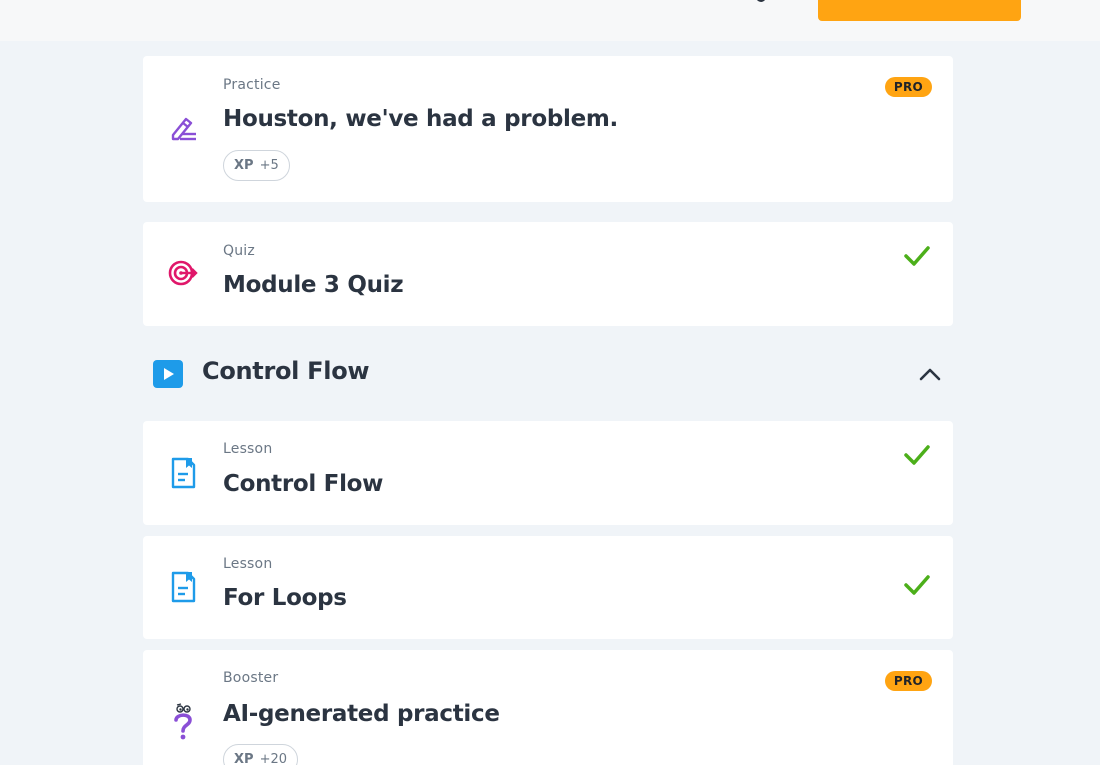  What do you see at coordinates (183, 721) in the screenshot?
I see `booster-question-icon` at bounding box center [183, 721].